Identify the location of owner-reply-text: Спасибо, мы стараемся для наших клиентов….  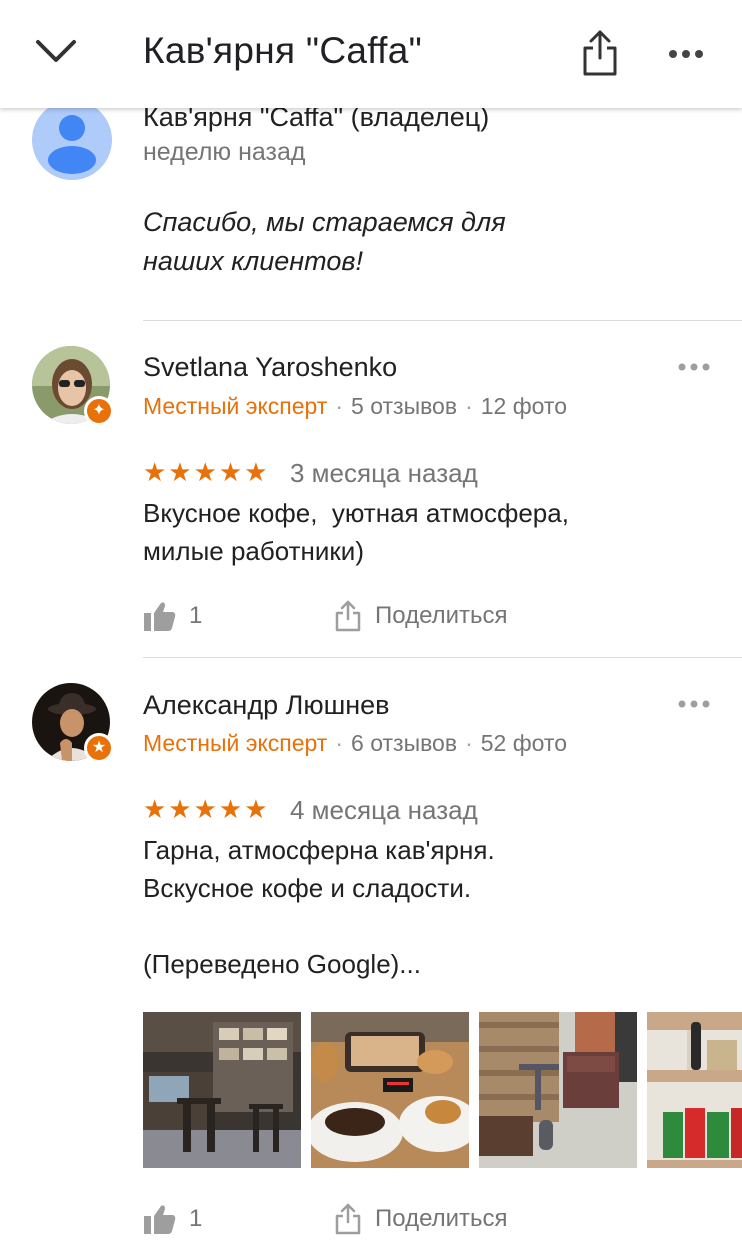
(324, 241).